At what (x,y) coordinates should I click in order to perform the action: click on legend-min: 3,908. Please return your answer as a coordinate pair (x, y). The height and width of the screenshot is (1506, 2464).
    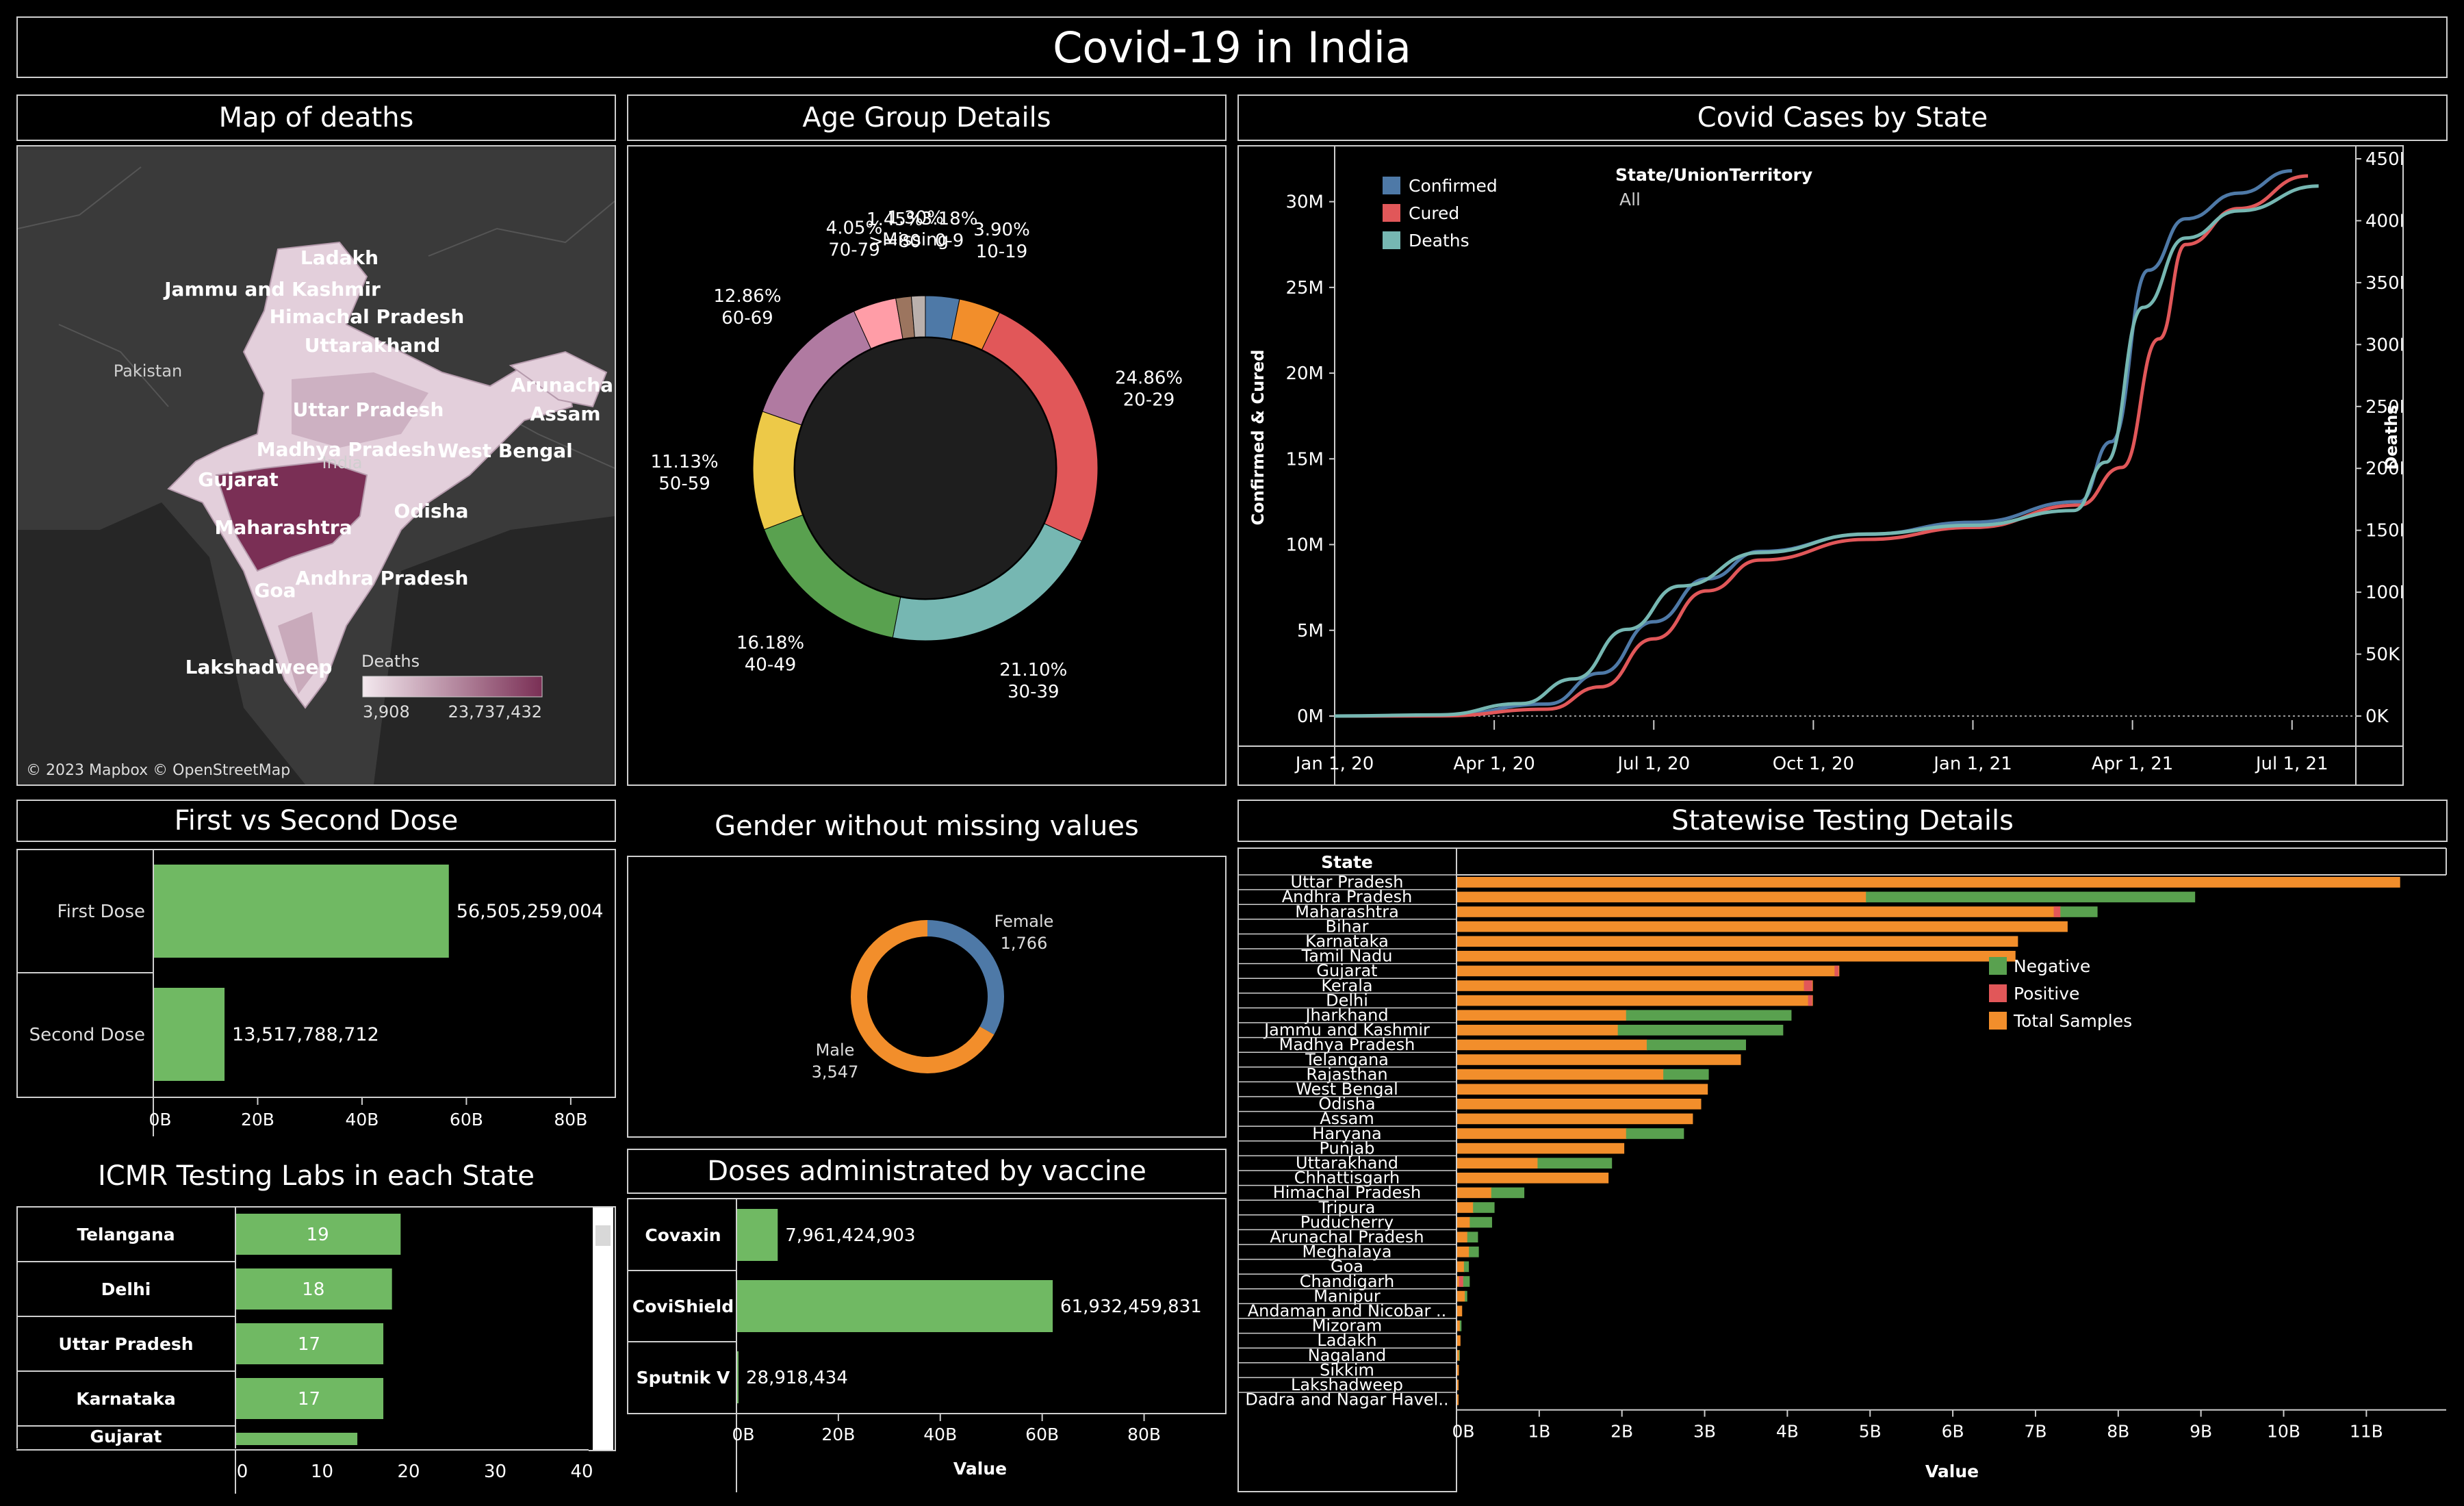
    Looking at the image, I should click on (387, 712).